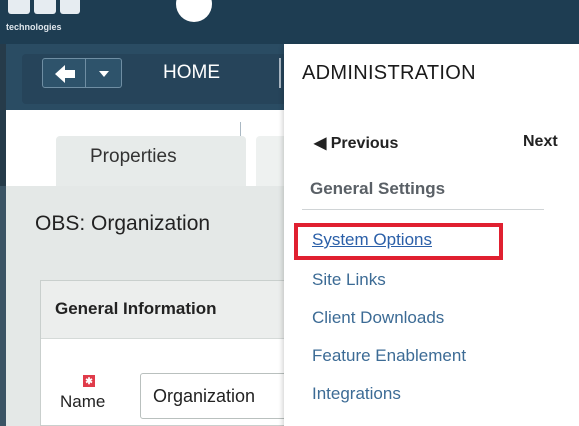 The width and height of the screenshot is (579, 426). Describe the element at coordinates (136, 308) in the screenshot. I see `card-header-title: General Information` at that location.